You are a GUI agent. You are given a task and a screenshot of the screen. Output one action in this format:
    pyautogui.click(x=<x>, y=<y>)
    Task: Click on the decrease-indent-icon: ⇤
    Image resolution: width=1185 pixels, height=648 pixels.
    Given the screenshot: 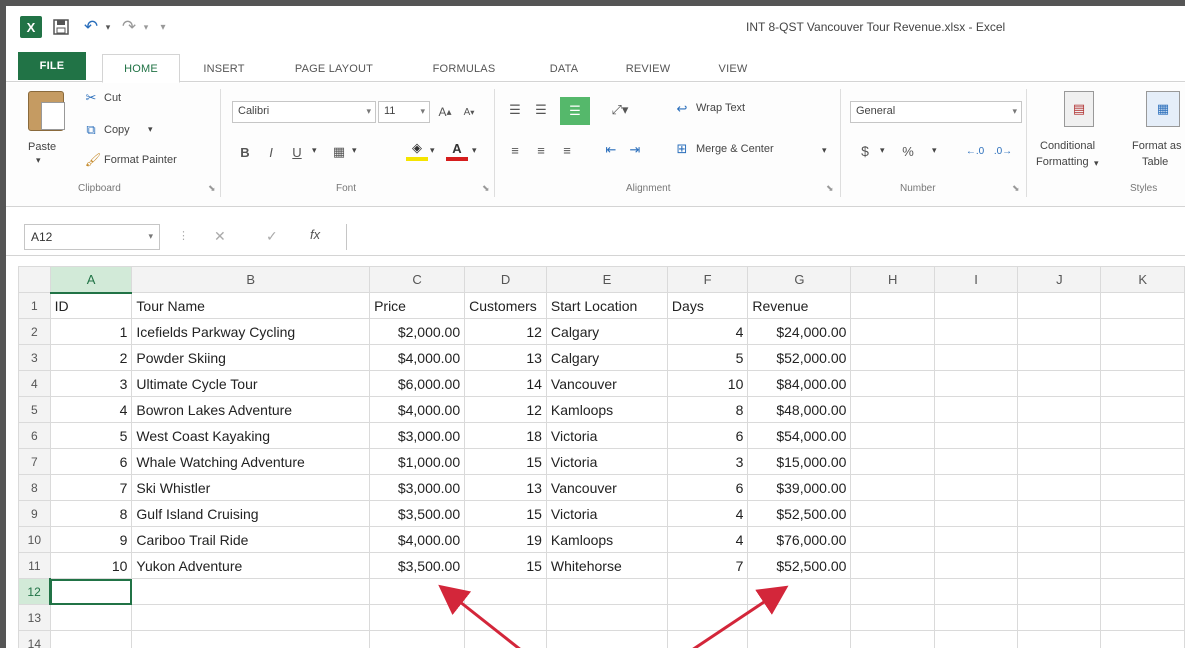 What is the action you would take?
    pyautogui.click(x=611, y=150)
    